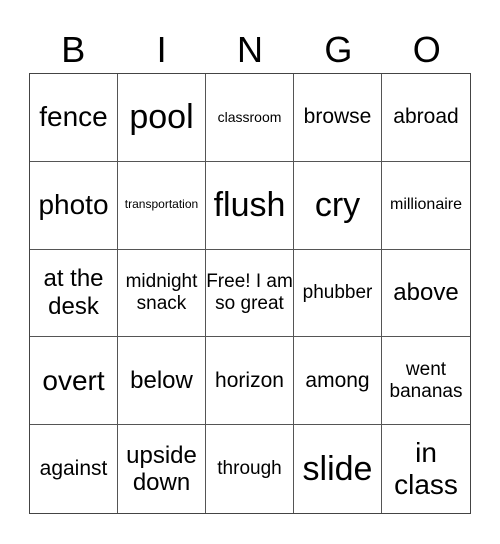  Describe the element at coordinates (162, 469) in the screenshot. I see `bingo-cell: upside down` at that location.